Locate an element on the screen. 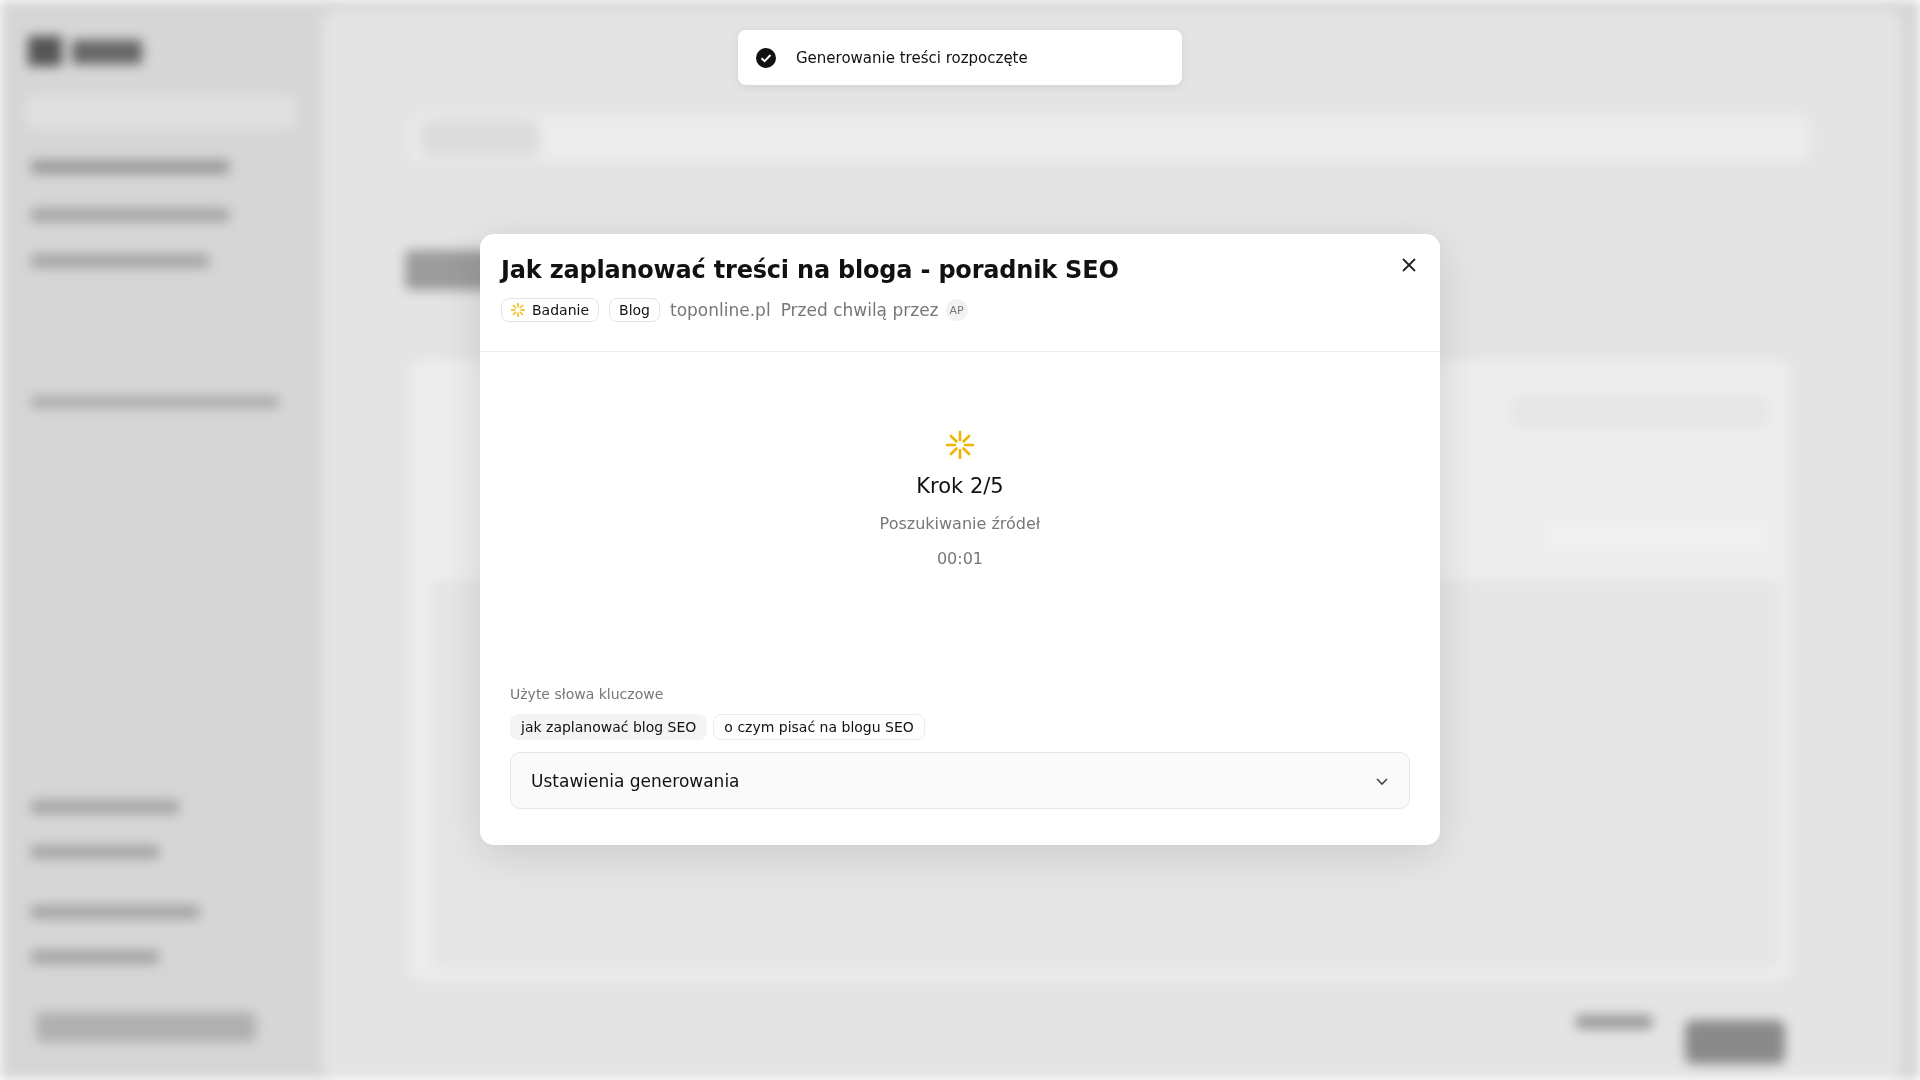 This screenshot has height=1080, width=1920. keyword-chip: jak zaplanować blog SEO is located at coordinates (609, 727).